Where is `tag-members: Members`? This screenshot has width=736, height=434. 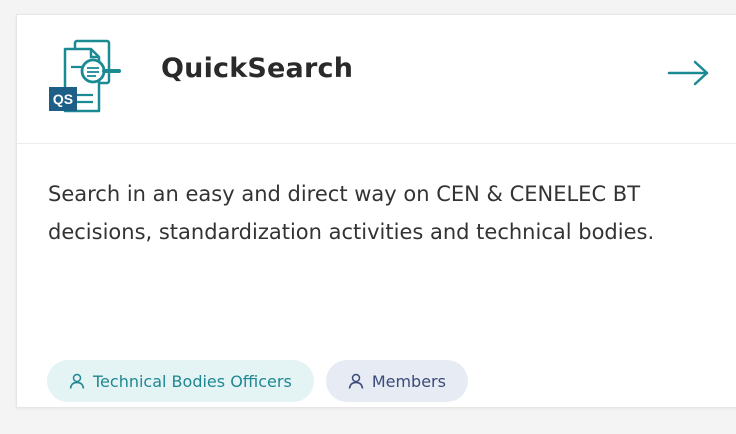 tag-members: Members is located at coordinates (396, 381).